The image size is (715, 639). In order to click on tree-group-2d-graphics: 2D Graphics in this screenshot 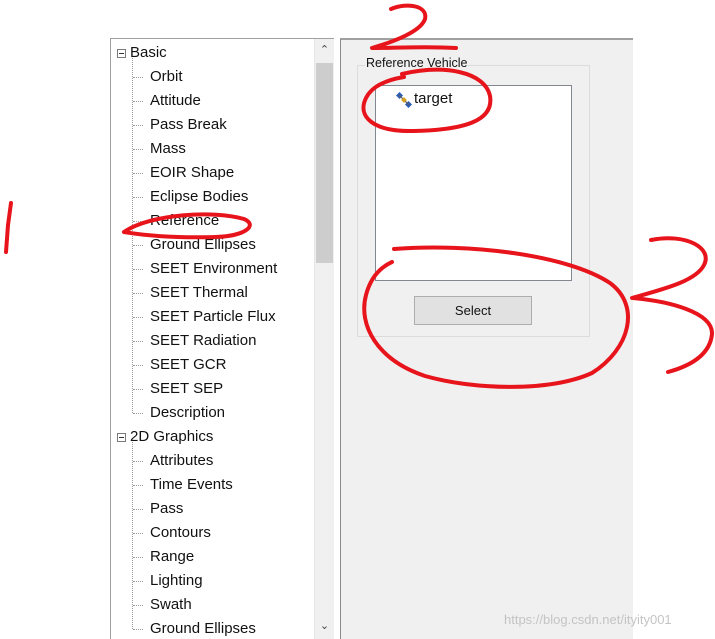, I will do `click(213, 437)`.